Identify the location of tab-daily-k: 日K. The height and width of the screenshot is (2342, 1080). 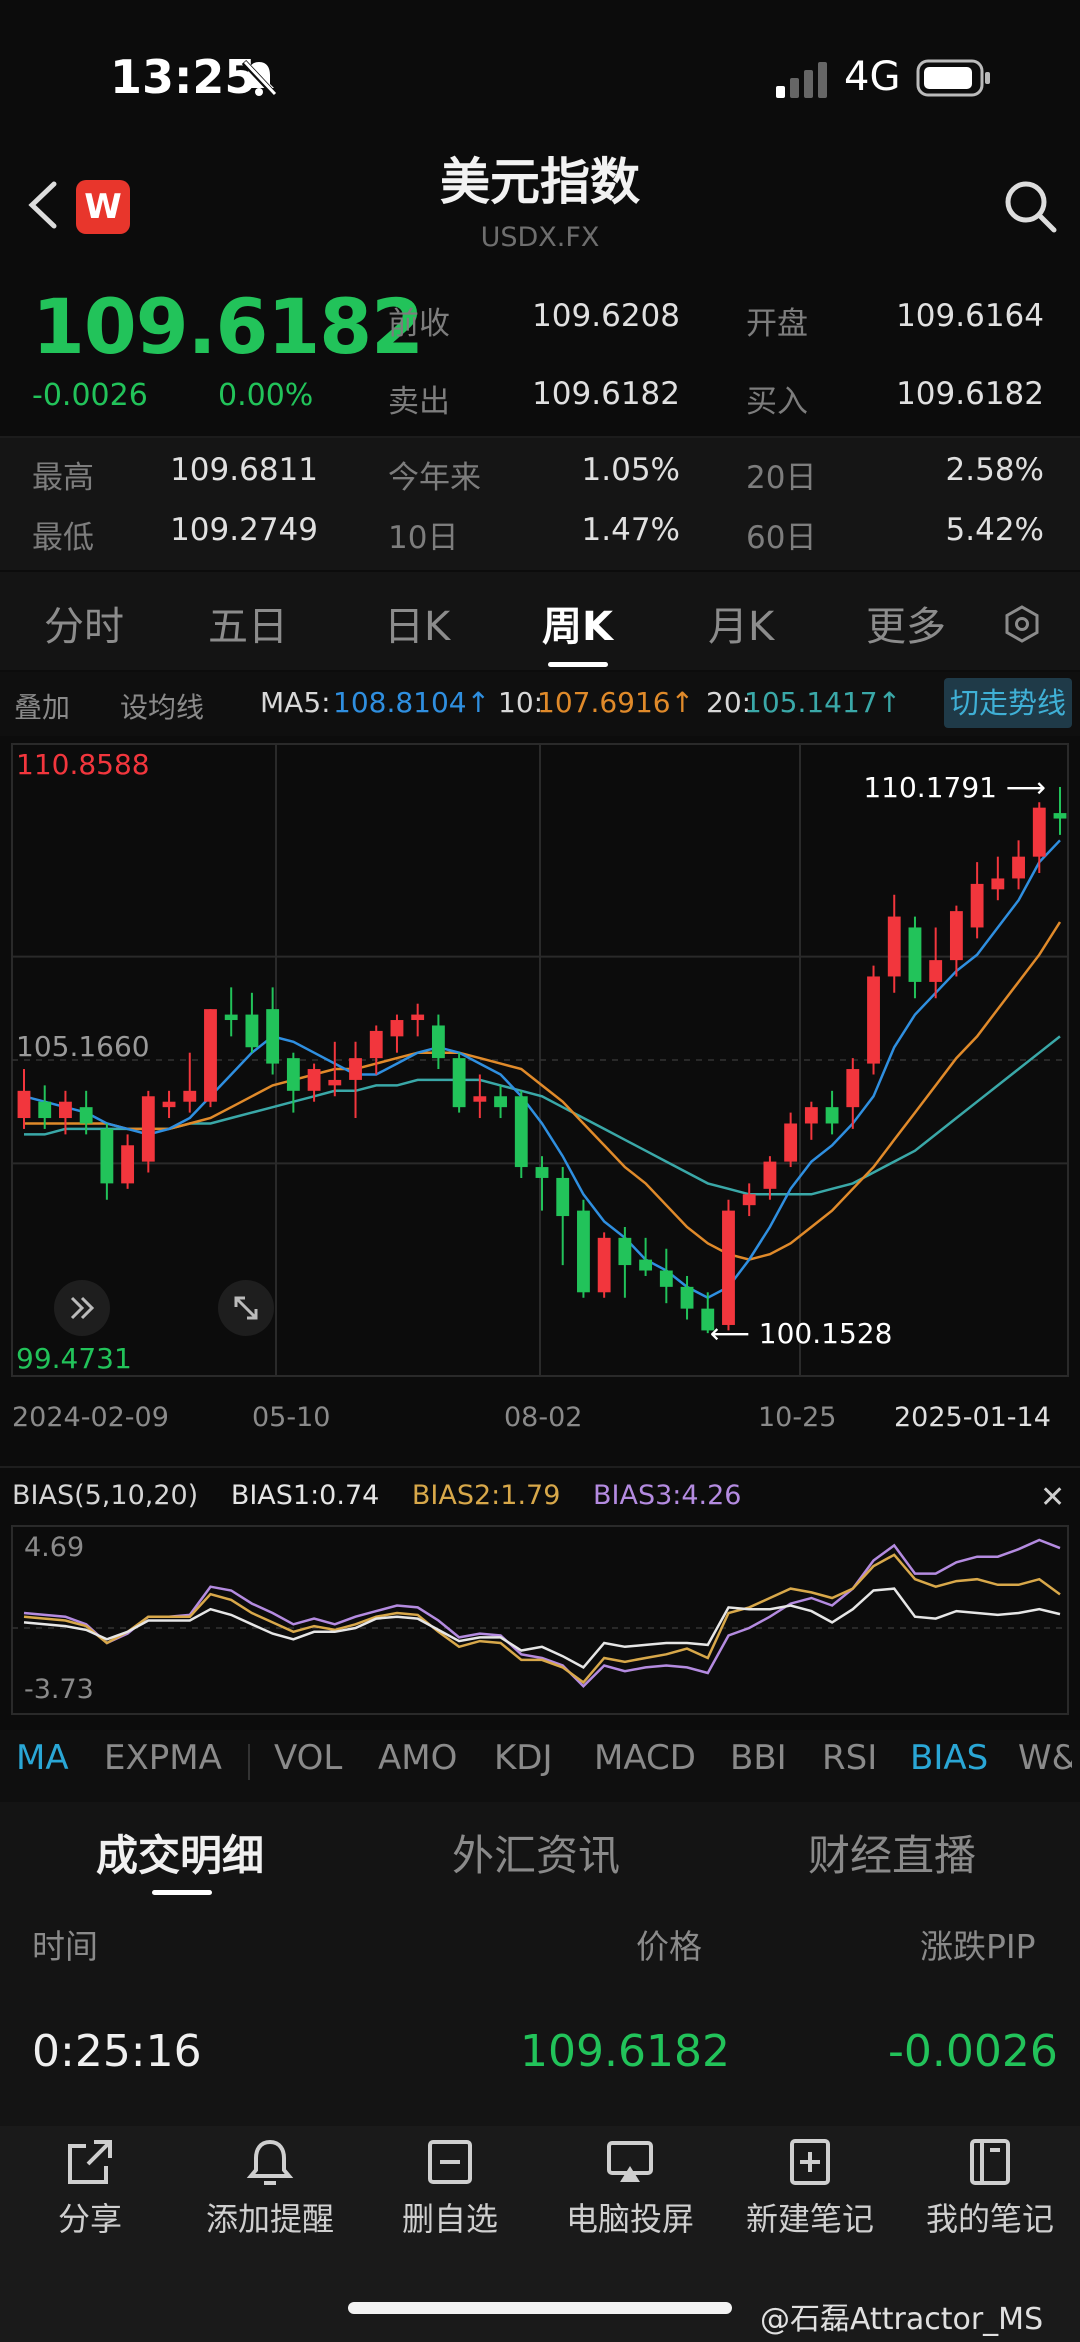
(417, 623).